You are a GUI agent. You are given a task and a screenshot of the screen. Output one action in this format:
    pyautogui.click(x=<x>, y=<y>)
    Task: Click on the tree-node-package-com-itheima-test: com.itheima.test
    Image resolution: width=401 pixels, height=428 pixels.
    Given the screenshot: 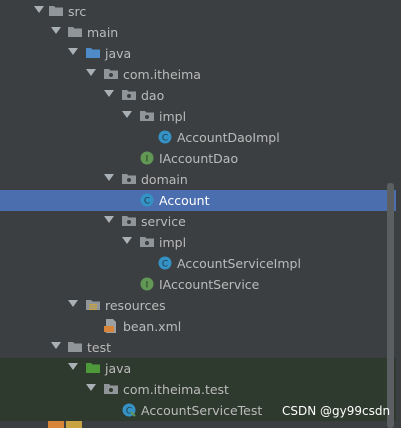 What is the action you would take?
    pyautogui.click(x=198, y=389)
    